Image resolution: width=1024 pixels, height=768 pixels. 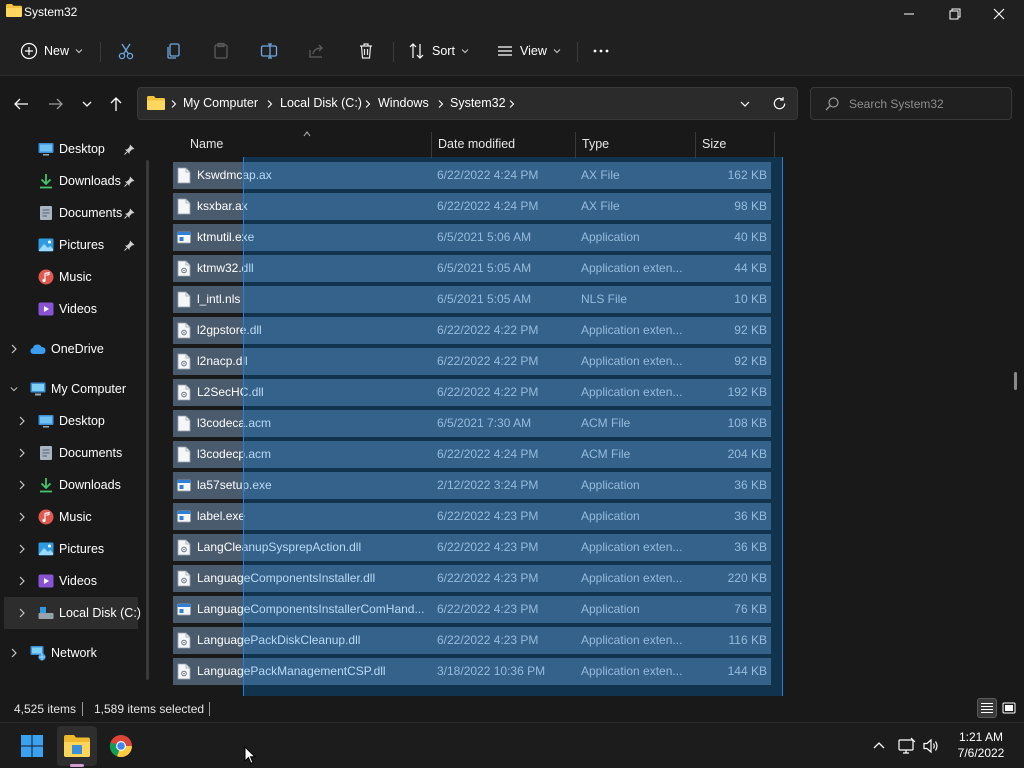 I want to click on recent-locations-chevron-icon, so click(x=87, y=104).